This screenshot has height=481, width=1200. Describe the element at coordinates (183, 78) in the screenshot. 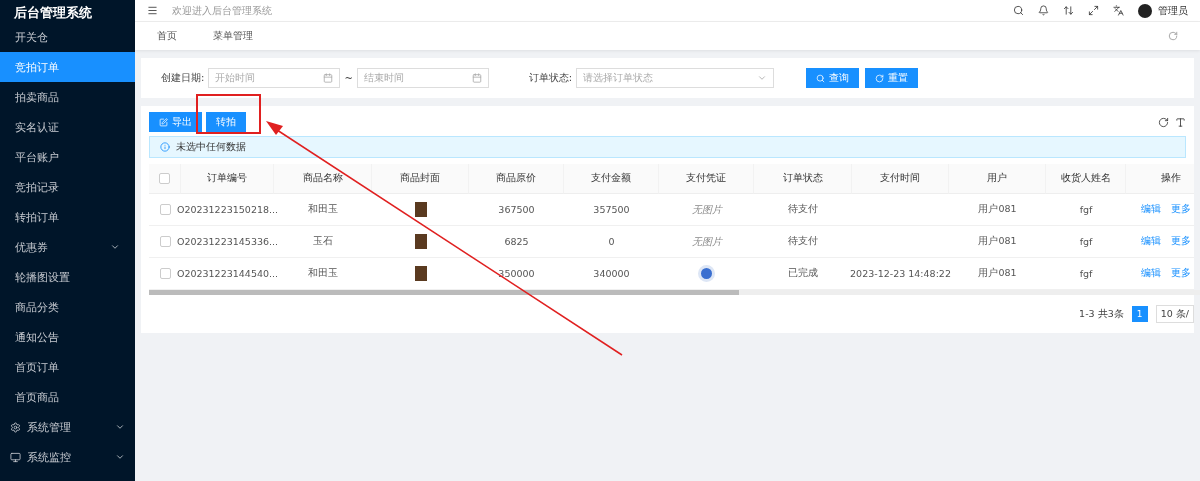

I see `field-label: 创建日期:` at that location.